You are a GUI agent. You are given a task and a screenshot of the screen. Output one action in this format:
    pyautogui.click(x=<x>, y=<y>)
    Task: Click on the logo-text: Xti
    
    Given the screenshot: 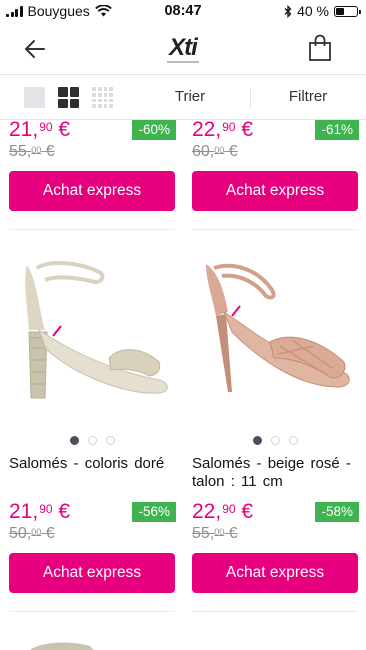 What is the action you would take?
    pyautogui.click(x=183, y=48)
    